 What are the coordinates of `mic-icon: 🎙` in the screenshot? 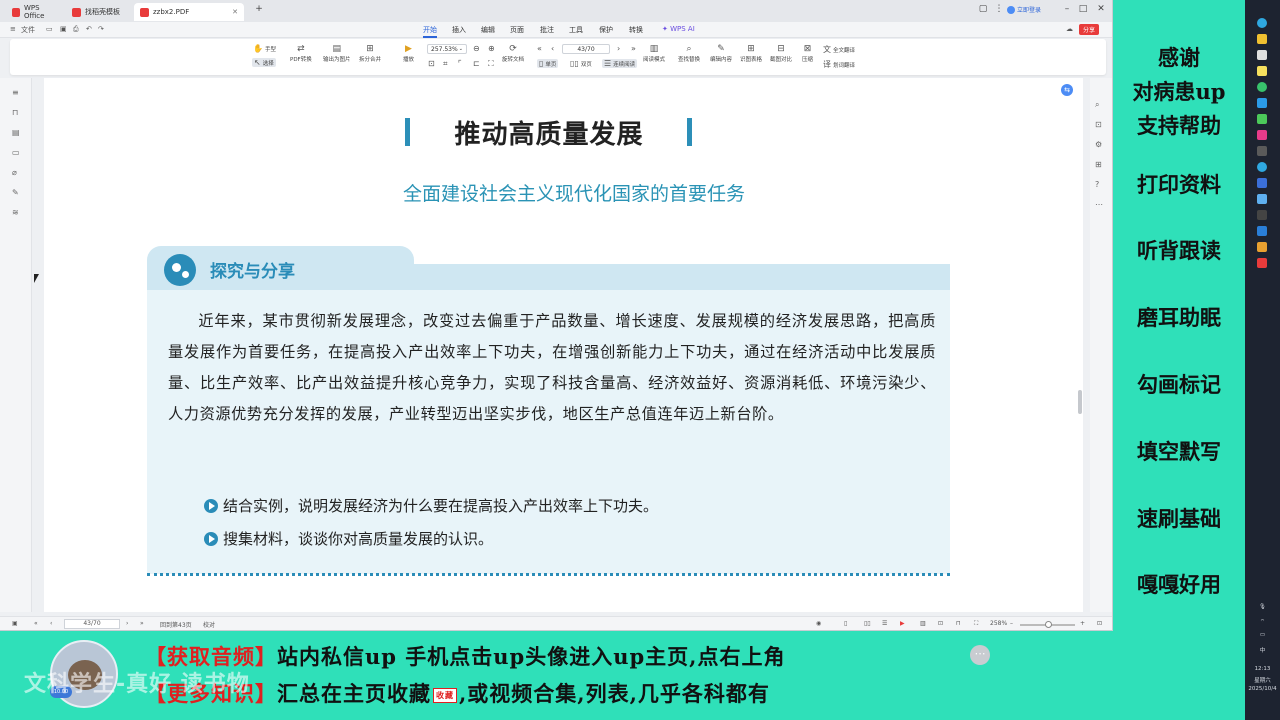 It's located at (1262, 607).